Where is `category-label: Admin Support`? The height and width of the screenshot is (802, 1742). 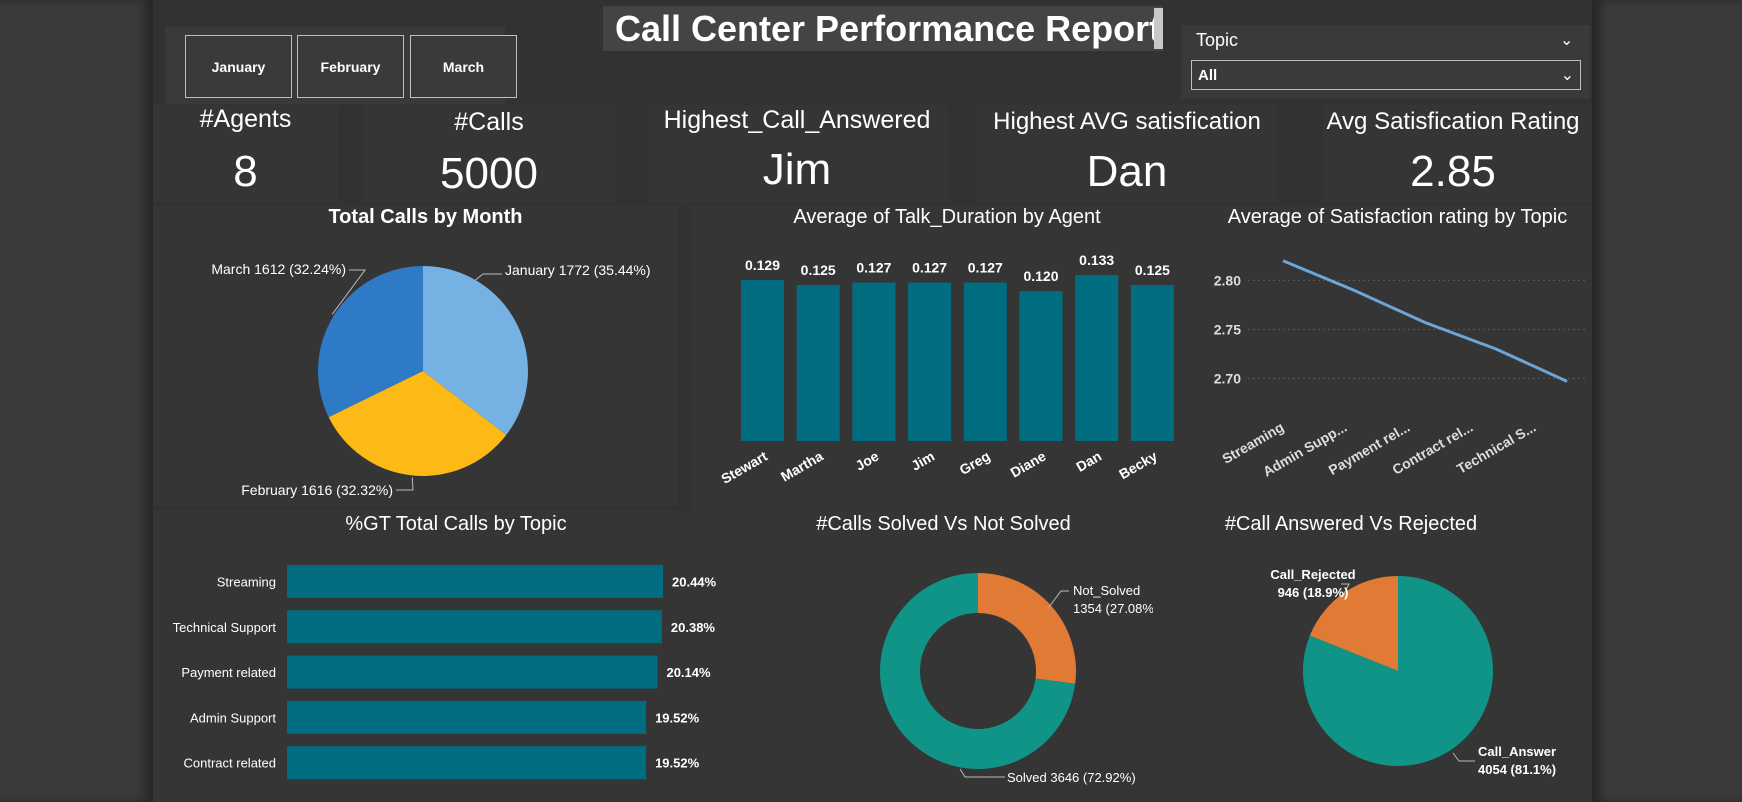
category-label: Admin Support is located at coordinates (233, 717).